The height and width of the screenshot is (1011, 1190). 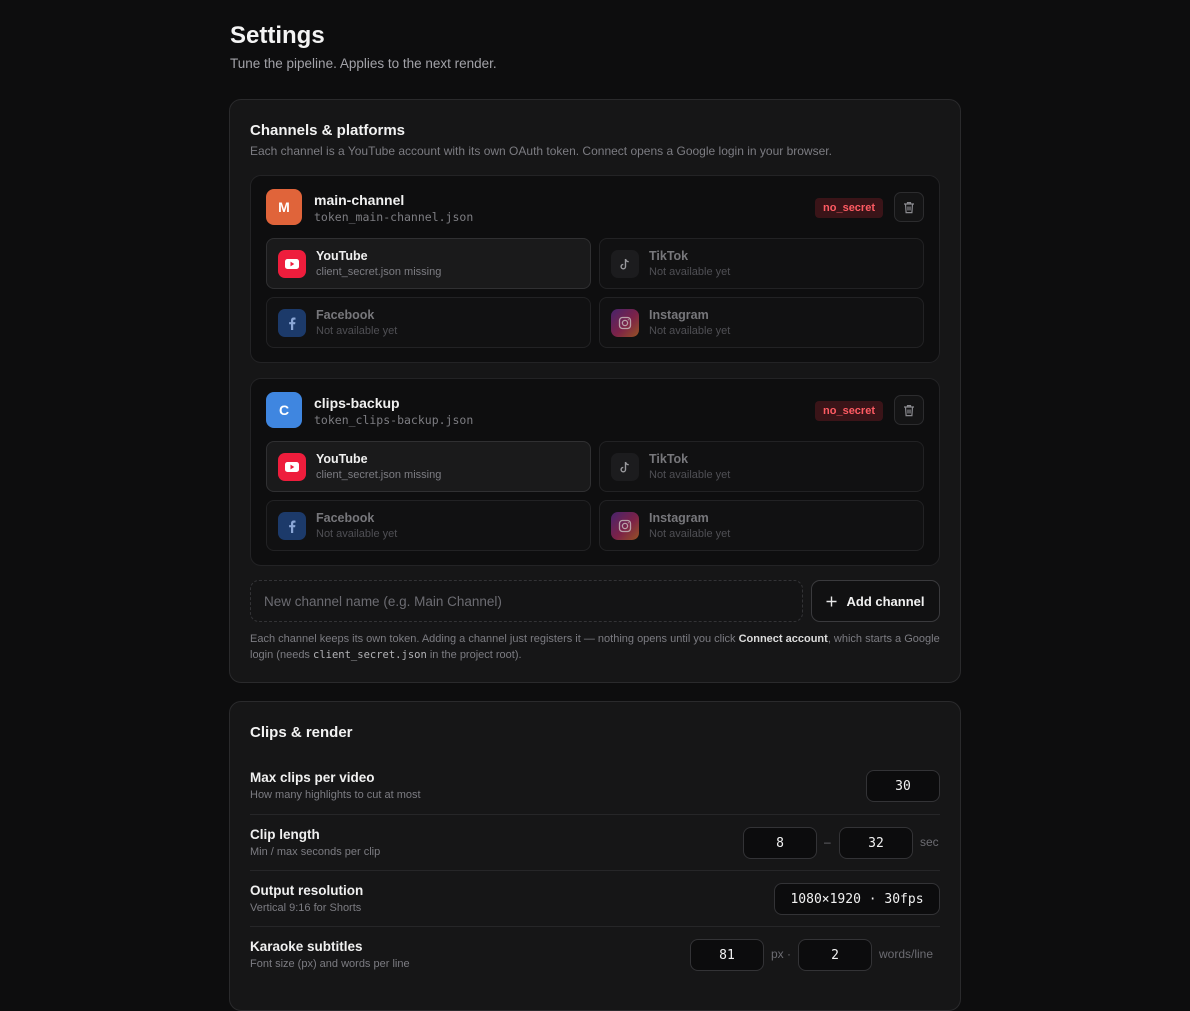 What do you see at coordinates (780, 843) in the screenshot?
I see `clip-length-min-input: 8` at bounding box center [780, 843].